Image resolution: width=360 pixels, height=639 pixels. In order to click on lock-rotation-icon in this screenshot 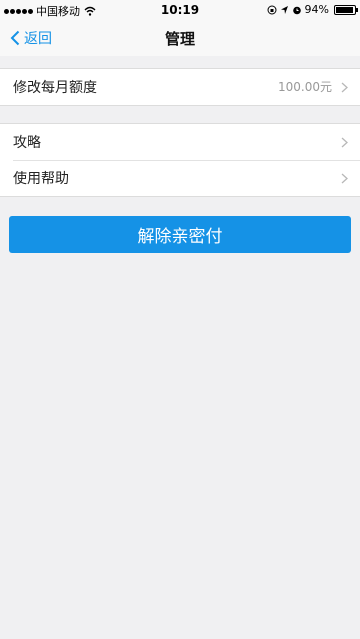, I will do `click(272, 9)`.